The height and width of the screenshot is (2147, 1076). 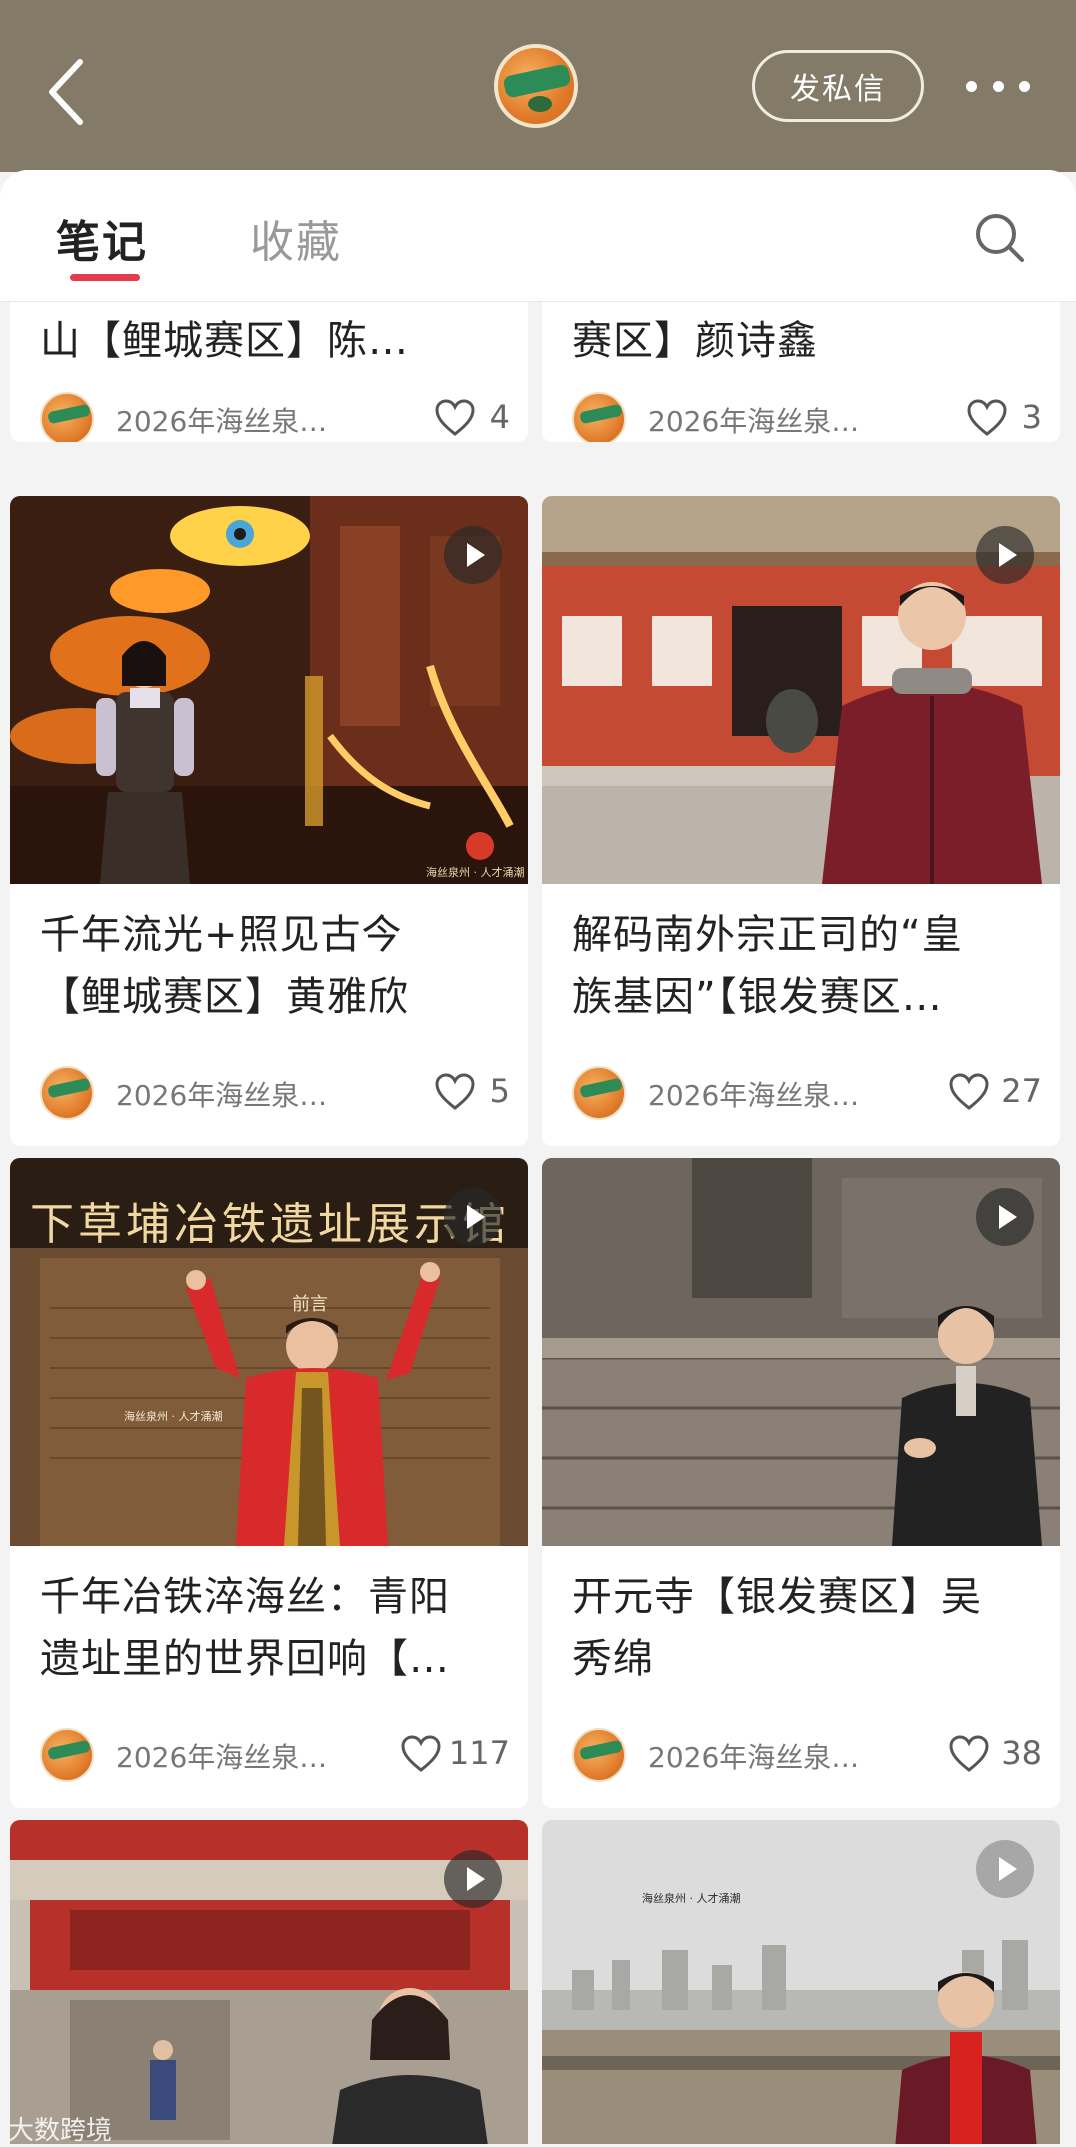 What do you see at coordinates (537, 81) in the screenshot?
I see `avatar-logo-mark` at bounding box center [537, 81].